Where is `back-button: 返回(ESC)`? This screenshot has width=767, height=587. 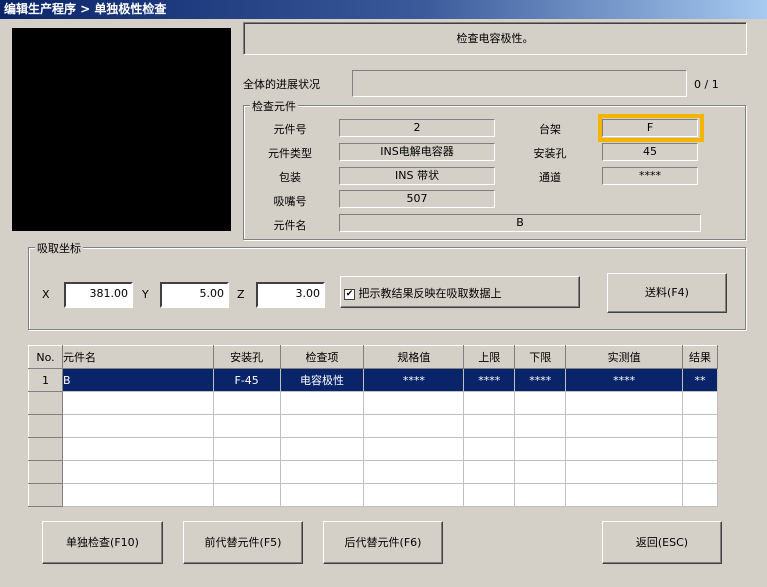
back-button: 返回(ESC) is located at coordinates (662, 542).